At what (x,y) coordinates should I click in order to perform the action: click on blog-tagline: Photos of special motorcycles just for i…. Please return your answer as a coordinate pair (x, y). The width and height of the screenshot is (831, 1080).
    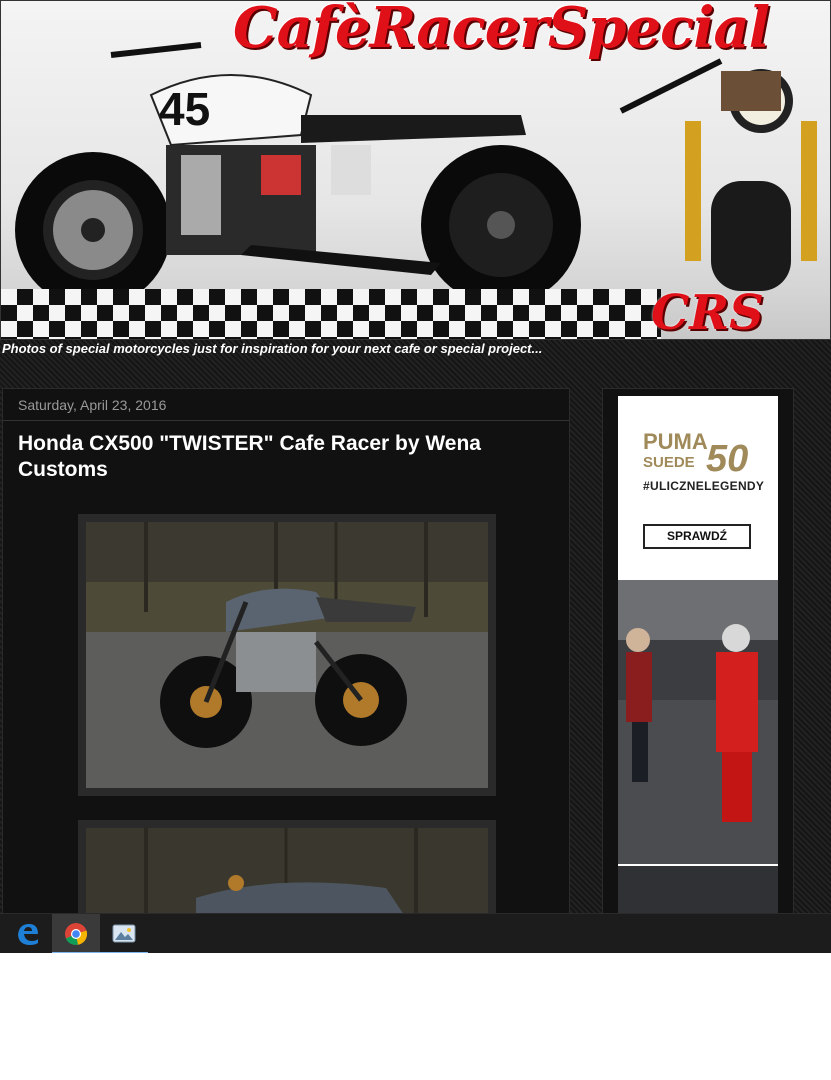
    Looking at the image, I should click on (272, 348).